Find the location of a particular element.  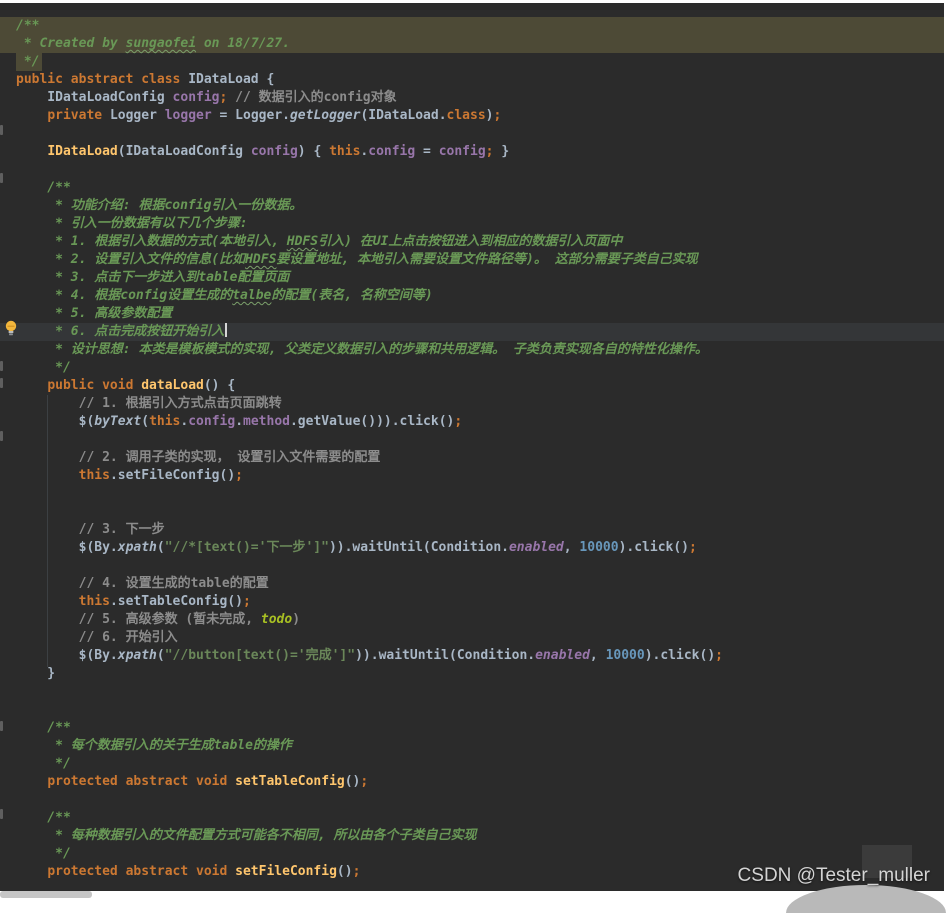

code-token: xpath is located at coordinates (137, 547).